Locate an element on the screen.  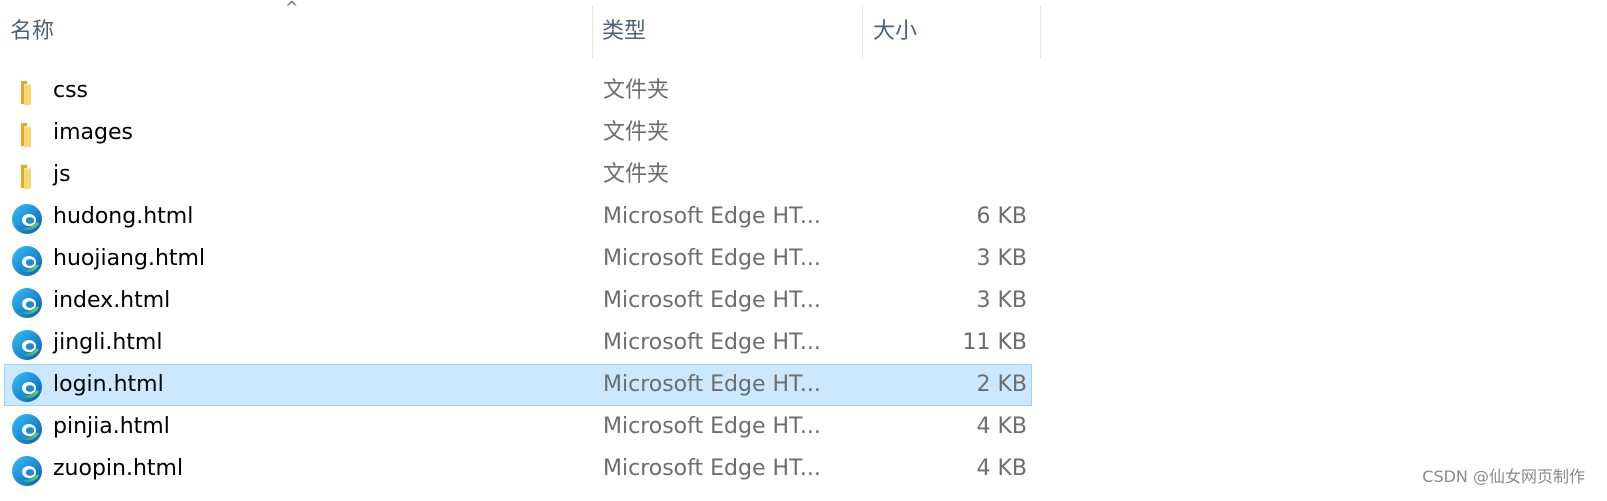
column-header-type: 类型 is located at coordinates (624, 32).